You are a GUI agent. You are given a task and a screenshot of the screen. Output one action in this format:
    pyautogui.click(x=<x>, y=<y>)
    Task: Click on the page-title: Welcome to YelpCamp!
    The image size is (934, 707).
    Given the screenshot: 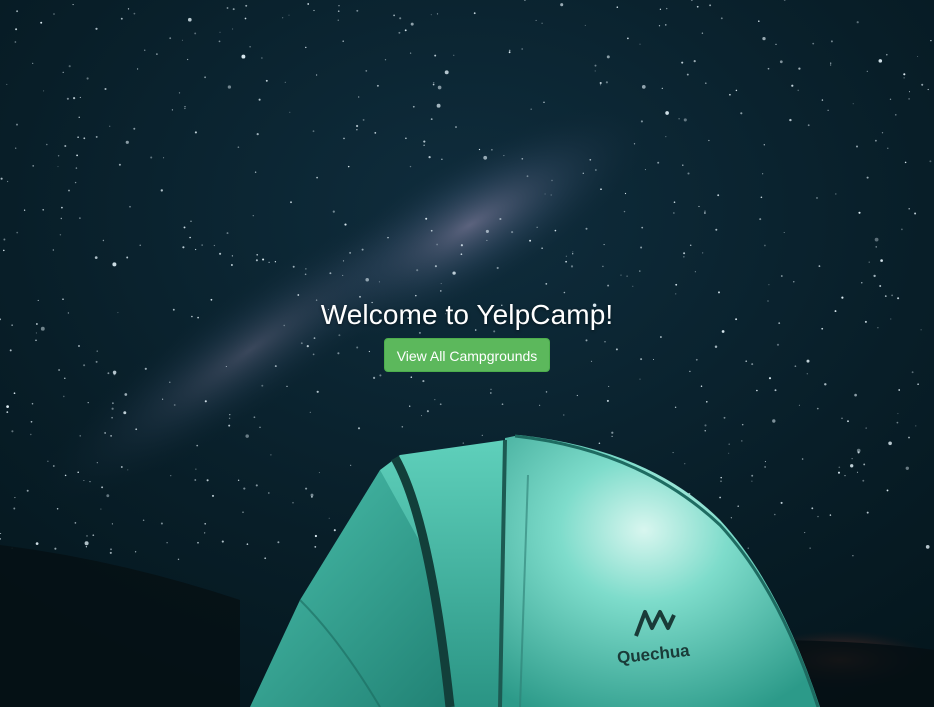 What is the action you would take?
    pyautogui.click(x=467, y=314)
    